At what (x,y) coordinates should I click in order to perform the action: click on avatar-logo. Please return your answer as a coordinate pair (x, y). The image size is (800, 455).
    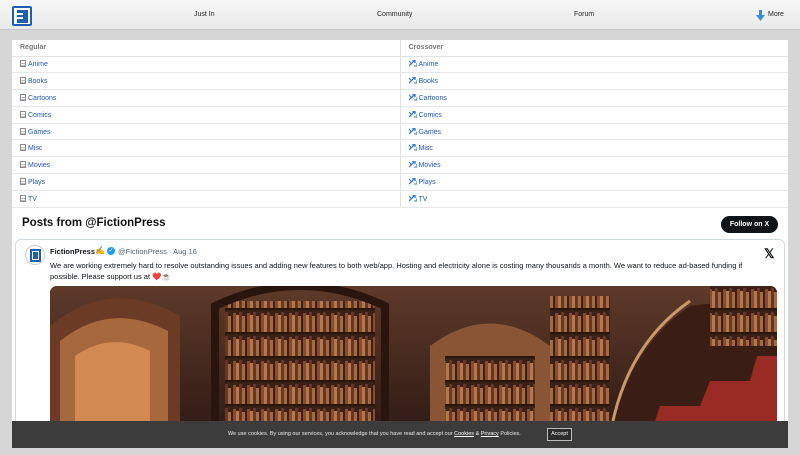
    Looking at the image, I should click on (35, 255).